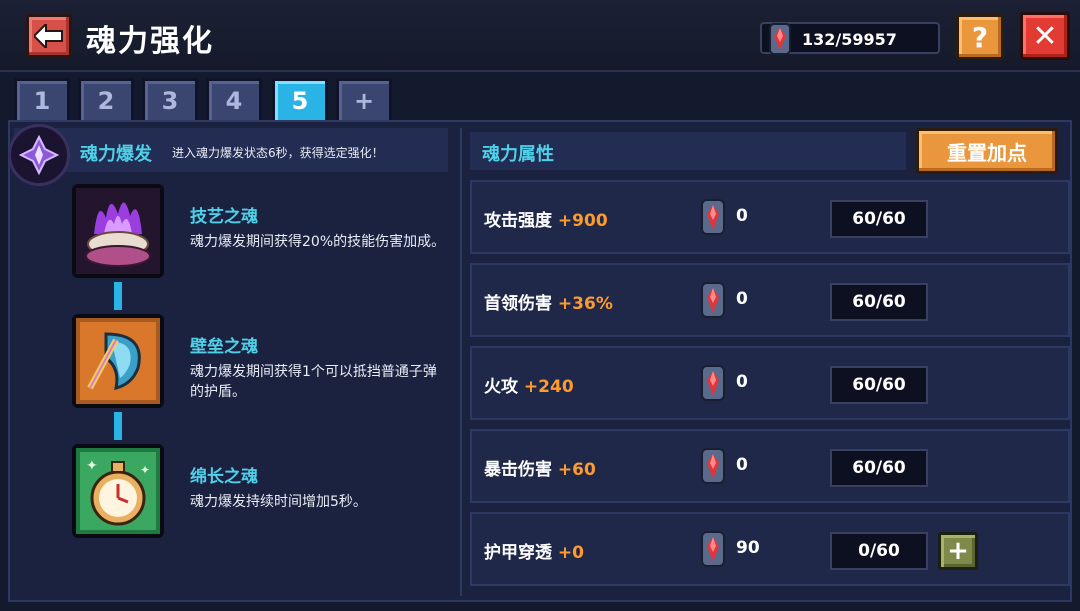 This screenshot has height=611, width=1080. I want to click on attribute-row: 首领伤害 +36% 0 60/60, so click(770, 300).